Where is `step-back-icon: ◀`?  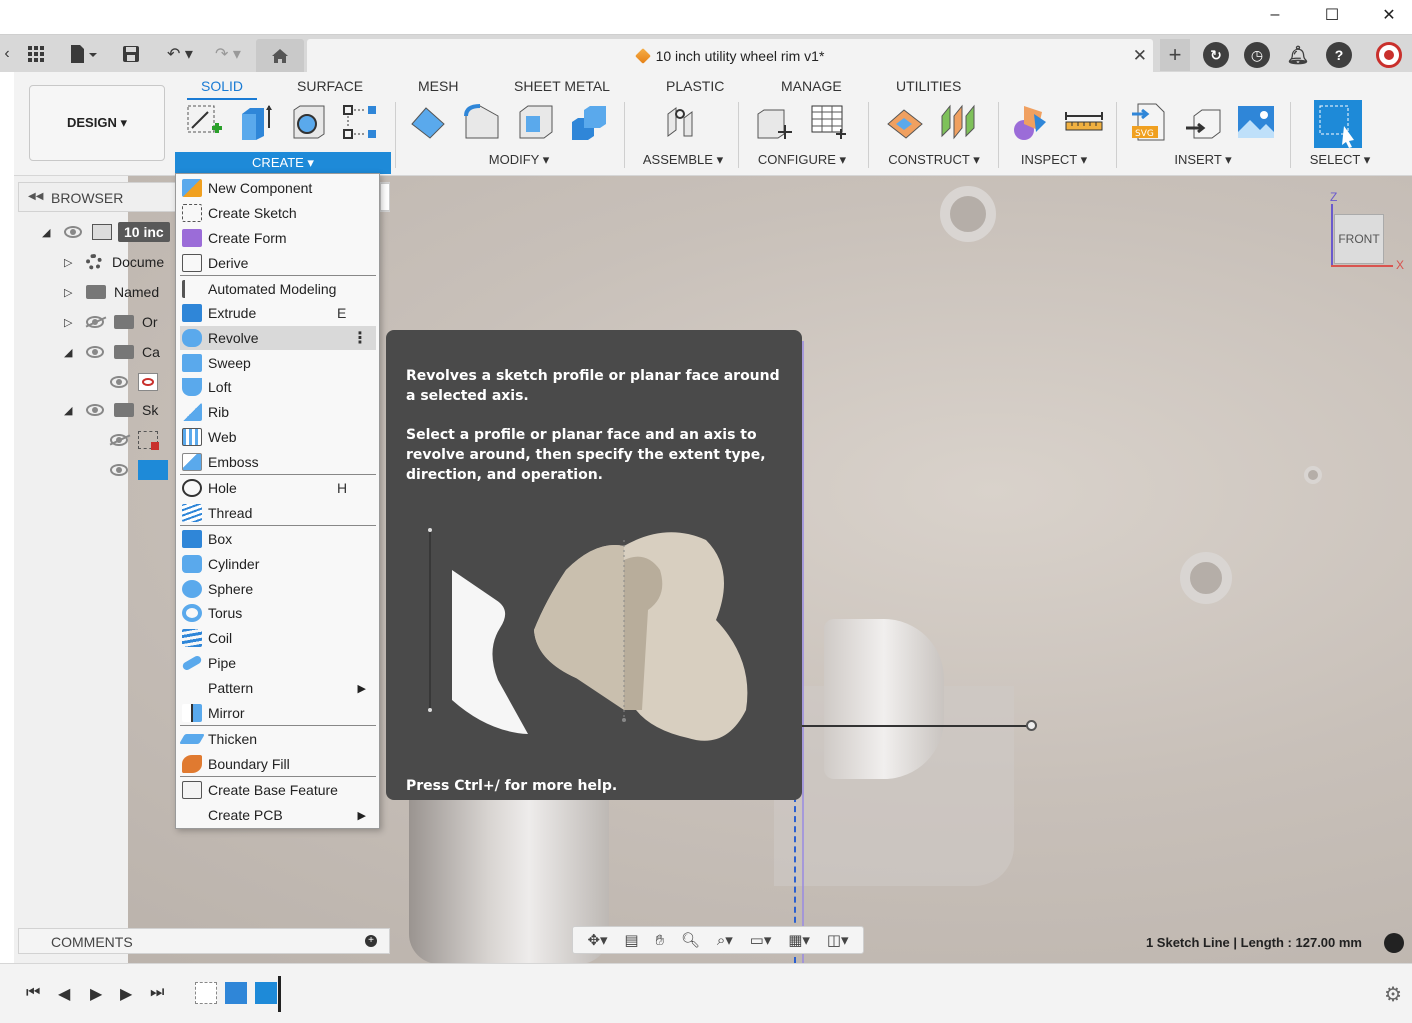
step-back-icon: ◀ is located at coordinates (64, 994).